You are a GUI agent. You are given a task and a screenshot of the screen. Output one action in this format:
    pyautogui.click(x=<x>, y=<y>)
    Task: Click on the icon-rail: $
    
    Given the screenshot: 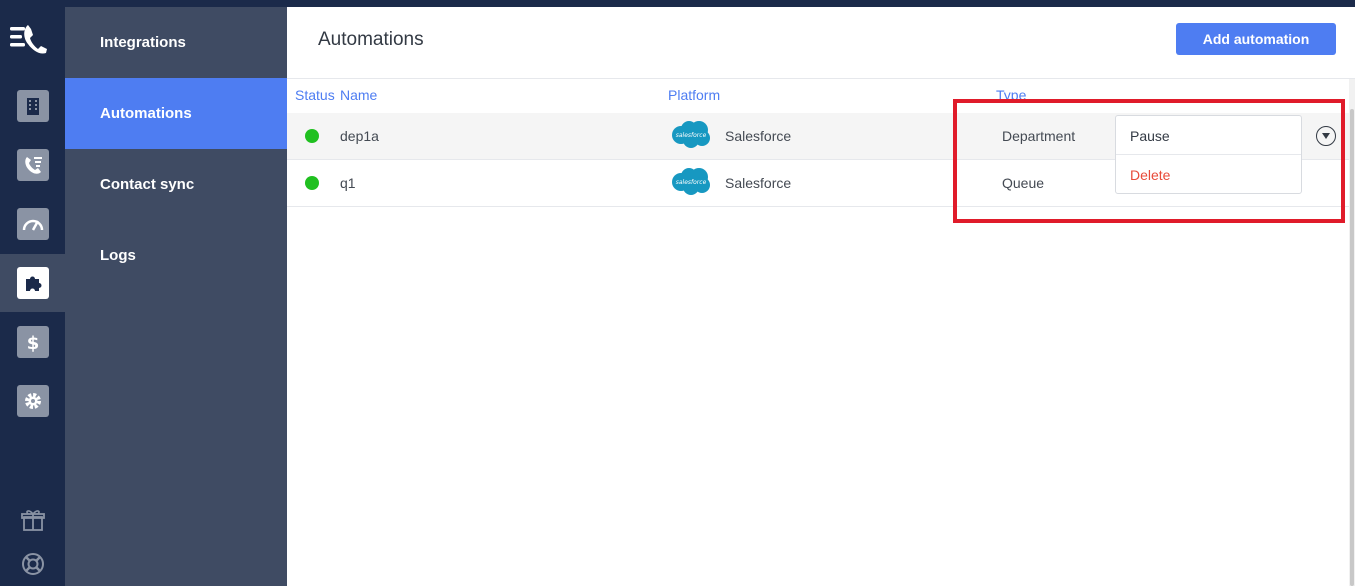 What is the action you would take?
    pyautogui.click(x=32, y=293)
    